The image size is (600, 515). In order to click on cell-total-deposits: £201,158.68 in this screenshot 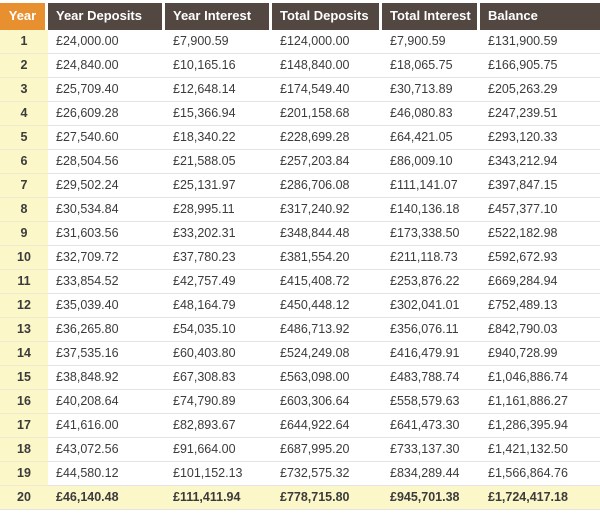, I will do `click(327, 114)`.